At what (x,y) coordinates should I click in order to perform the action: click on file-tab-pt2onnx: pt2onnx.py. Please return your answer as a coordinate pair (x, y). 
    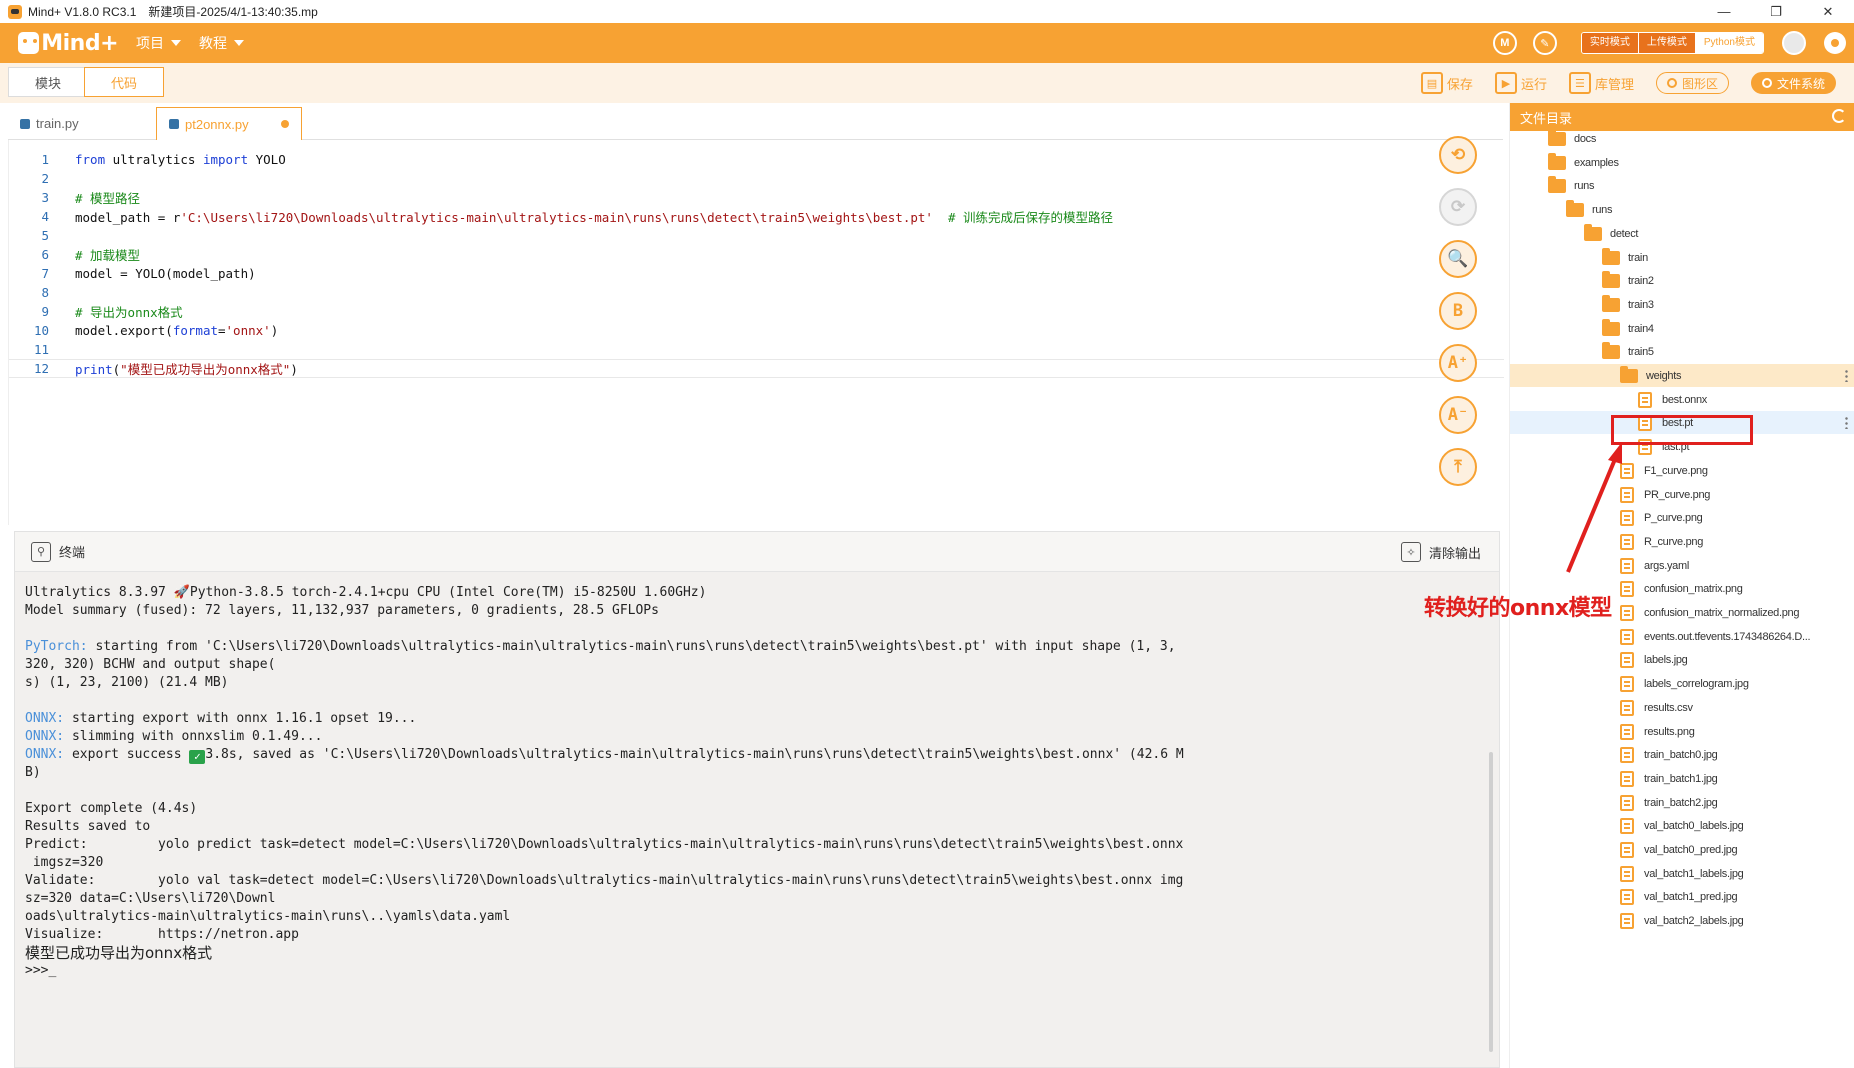
    Looking at the image, I should click on (229, 123).